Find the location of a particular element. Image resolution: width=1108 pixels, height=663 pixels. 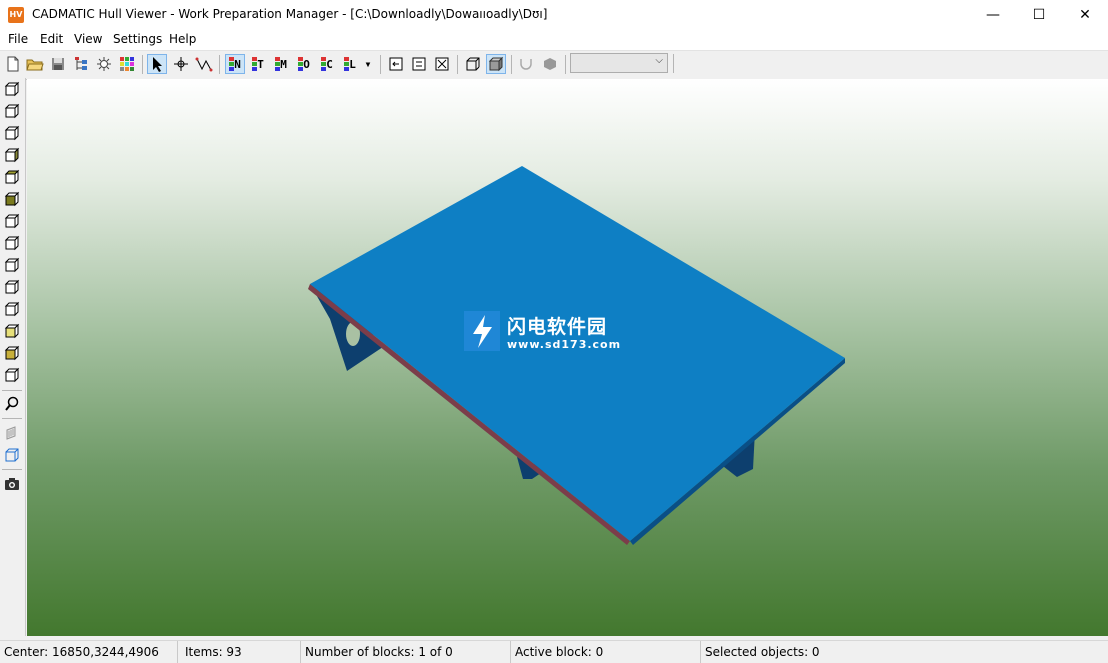

view-cube-iso4-icon is located at coordinates (12, 287).